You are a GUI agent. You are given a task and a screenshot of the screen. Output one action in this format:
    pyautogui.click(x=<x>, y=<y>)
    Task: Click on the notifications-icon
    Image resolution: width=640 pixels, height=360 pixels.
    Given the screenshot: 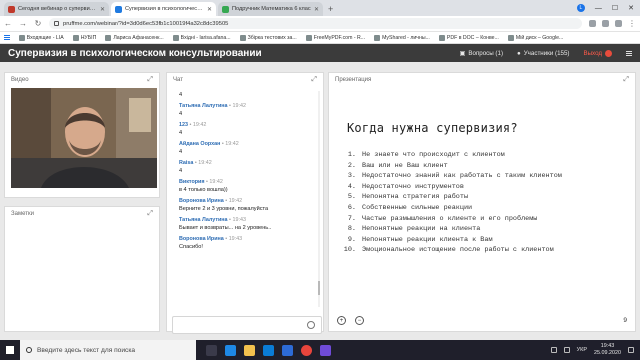 What is the action you would take?
    pyautogui.click(x=631, y=350)
    